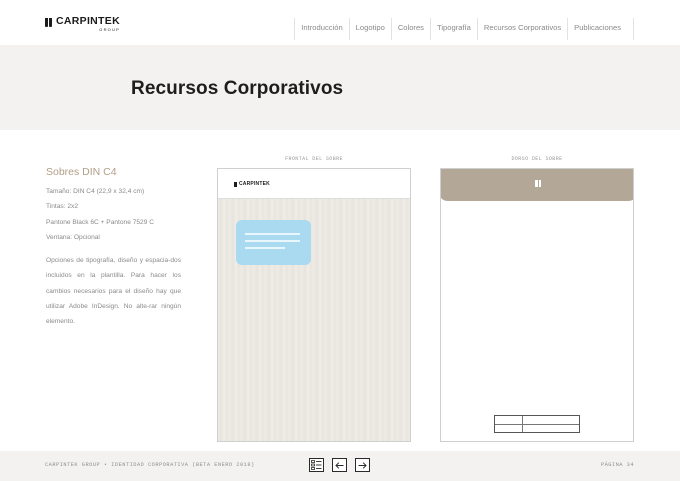 Image resolution: width=680 pixels, height=481 pixels. What do you see at coordinates (314, 159) in the screenshot?
I see `front-envelope-label: FRONTAL DEL SOBRE` at bounding box center [314, 159].